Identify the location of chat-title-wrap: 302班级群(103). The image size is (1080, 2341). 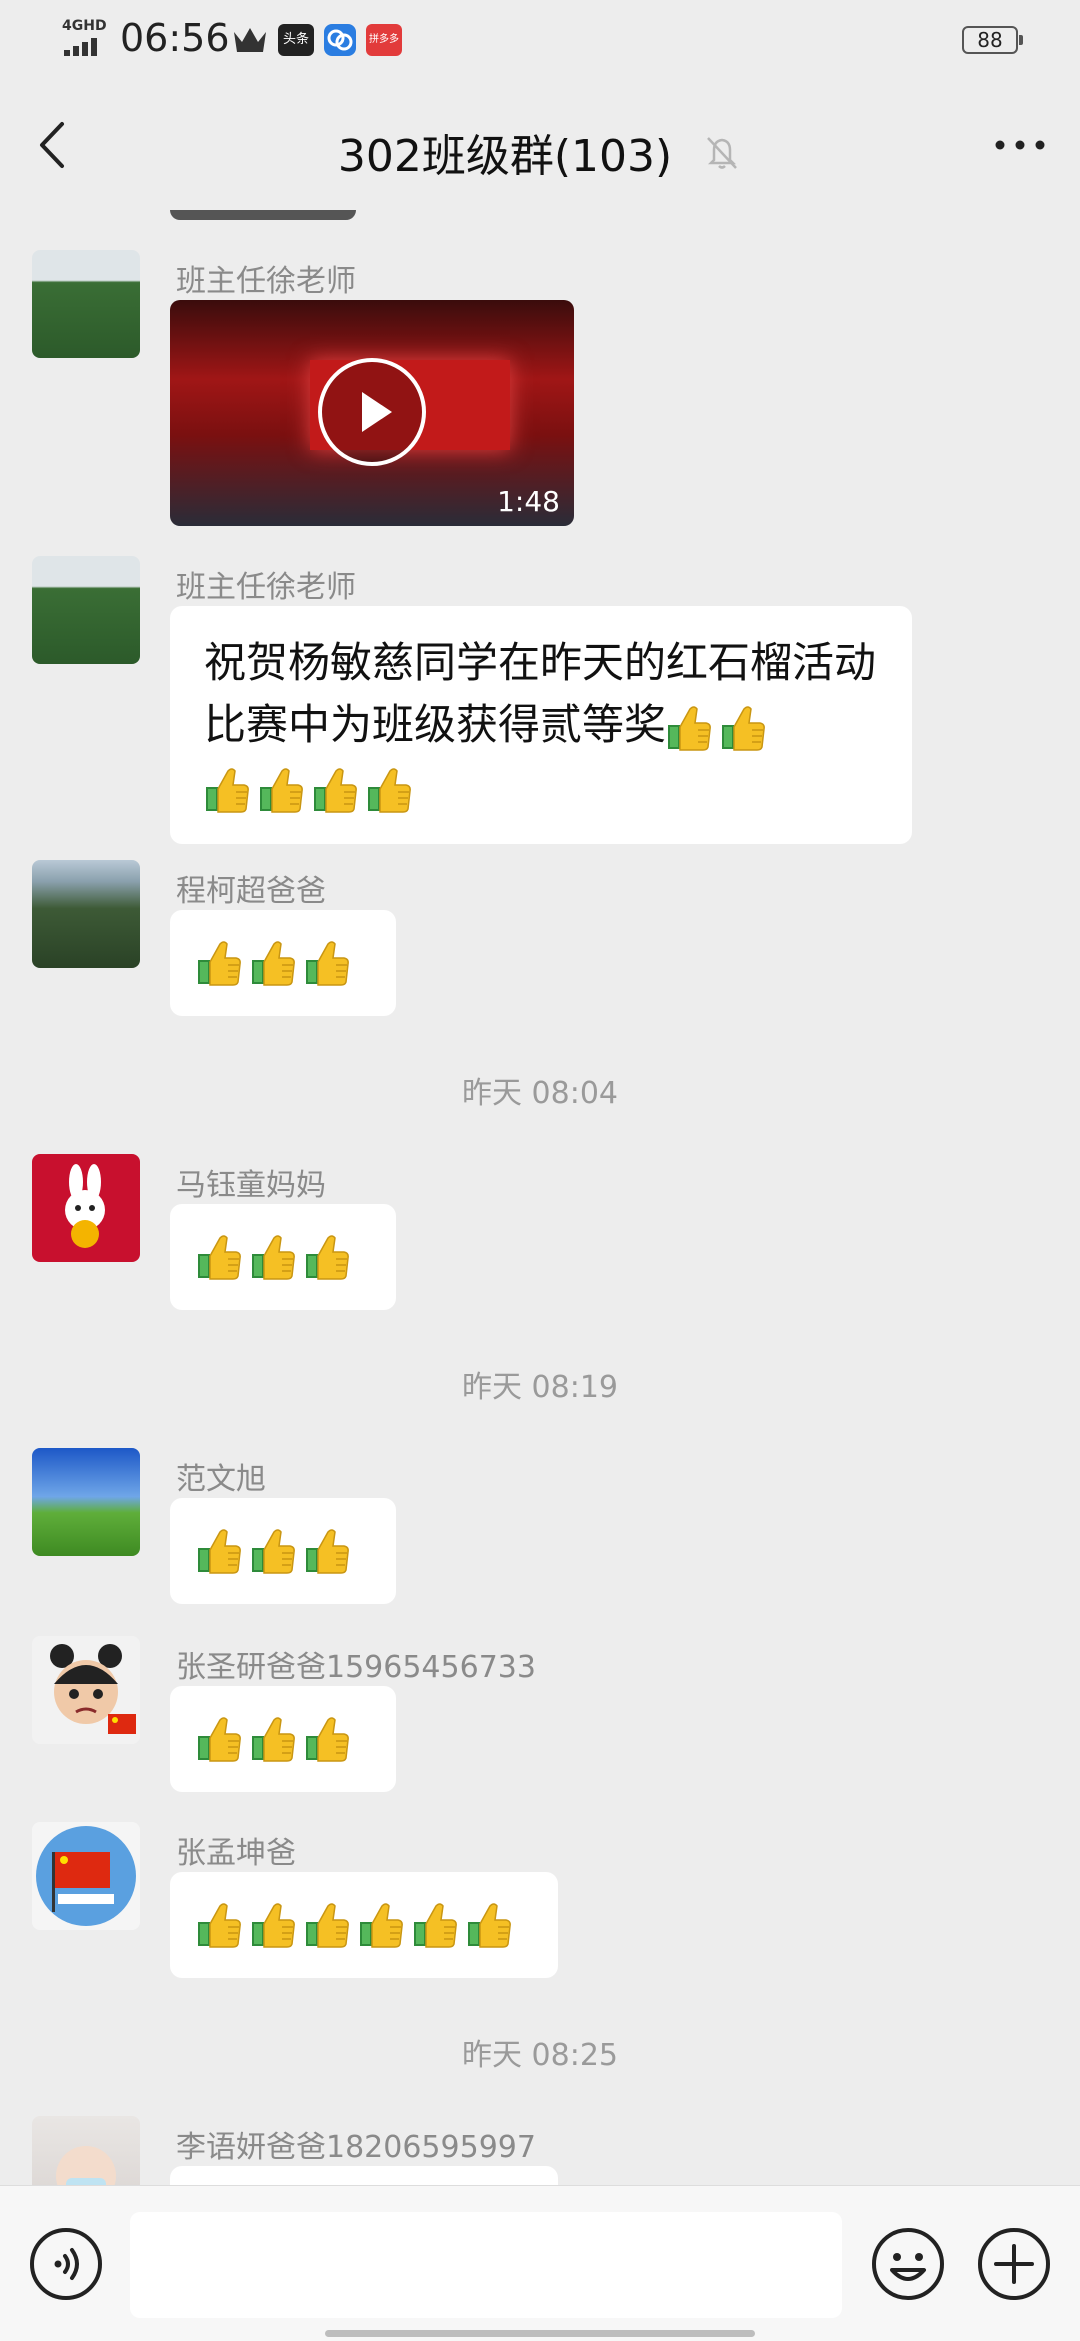
(540, 152).